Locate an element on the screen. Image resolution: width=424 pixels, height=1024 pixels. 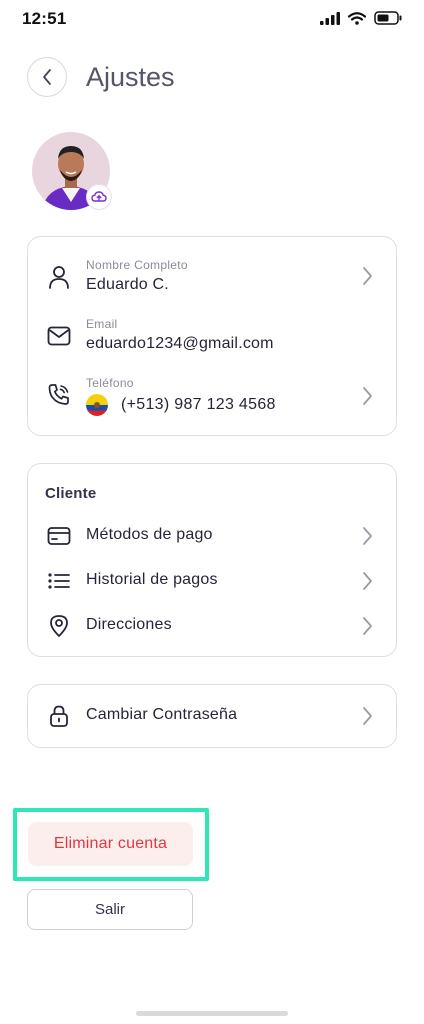
full-name-label: Nombre Completo is located at coordinates (137, 265).